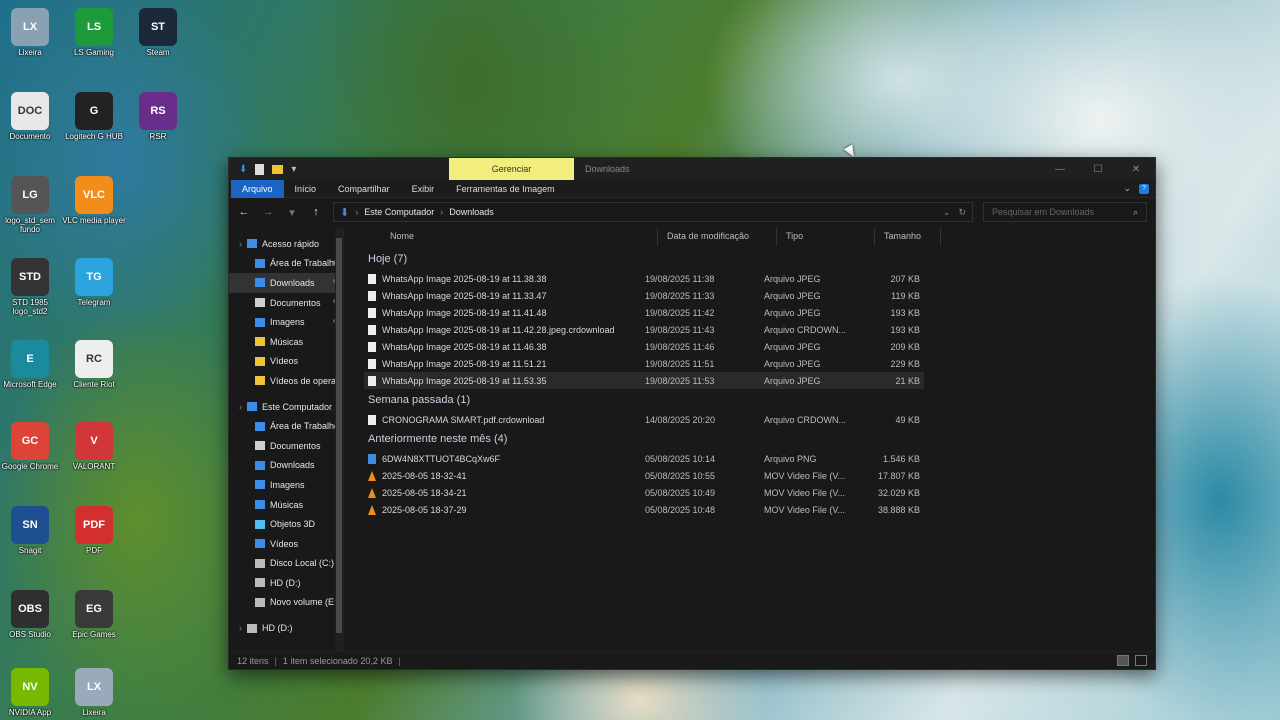 The image size is (1280, 720). Describe the element at coordinates (1141, 660) in the screenshot. I see `large-icons-view-icon` at that location.